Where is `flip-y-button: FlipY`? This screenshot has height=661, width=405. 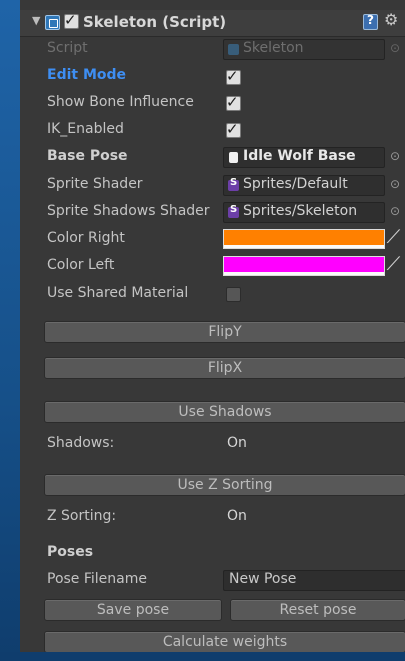
flip-y-button: FlipY is located at coordinates (224, 332).